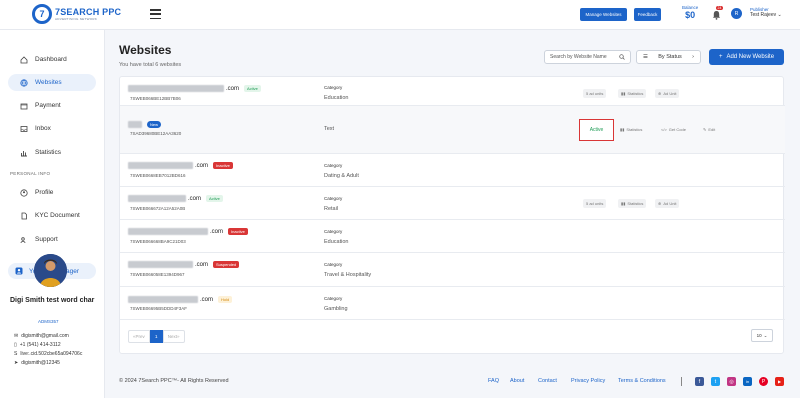 This screenshot has width=800, height=398. Describe the element at coordinates (699, 381) in the screenshot. I see `facebook-icon: f` at that location.